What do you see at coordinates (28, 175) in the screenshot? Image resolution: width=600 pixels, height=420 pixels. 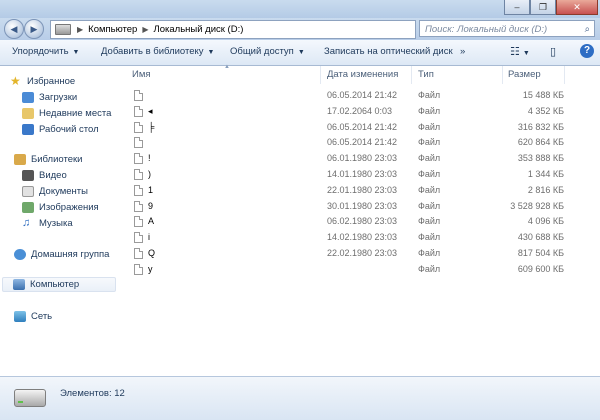 I see `video-icon` at bounding box center [28, 175].